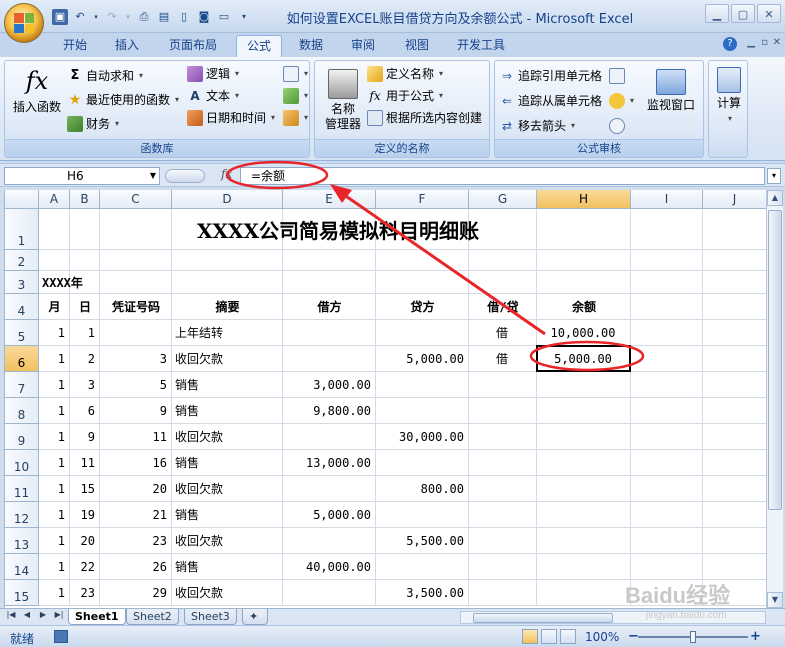  I want to click on last-sheet-icon: ▶|, so click(59, 614).